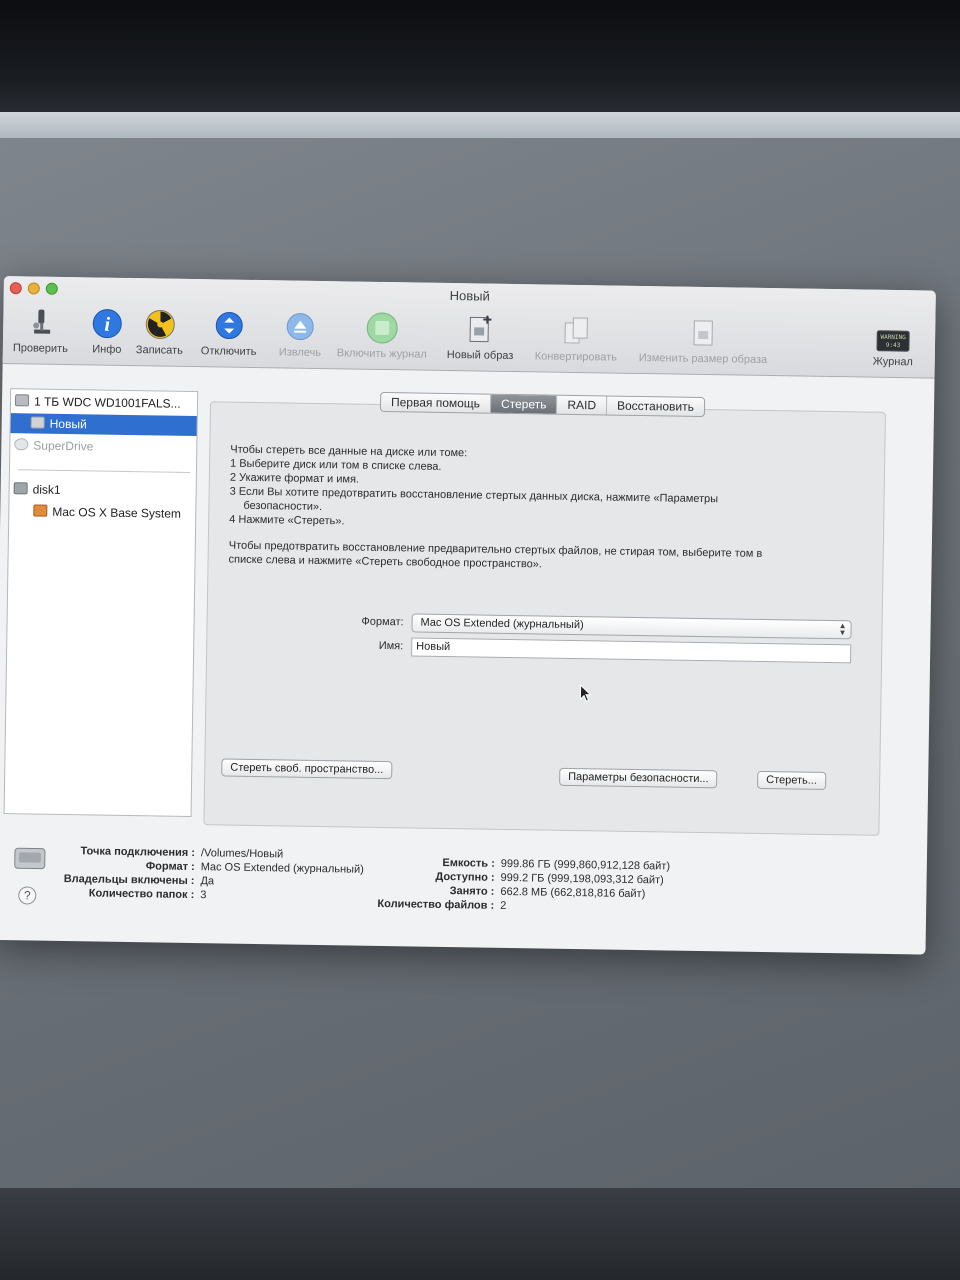 The height and width of the screenshot is (1280, 960). Describe the element at coordinates (472, 891) in the screenshot. I see `used-label: Занято :` at that location.